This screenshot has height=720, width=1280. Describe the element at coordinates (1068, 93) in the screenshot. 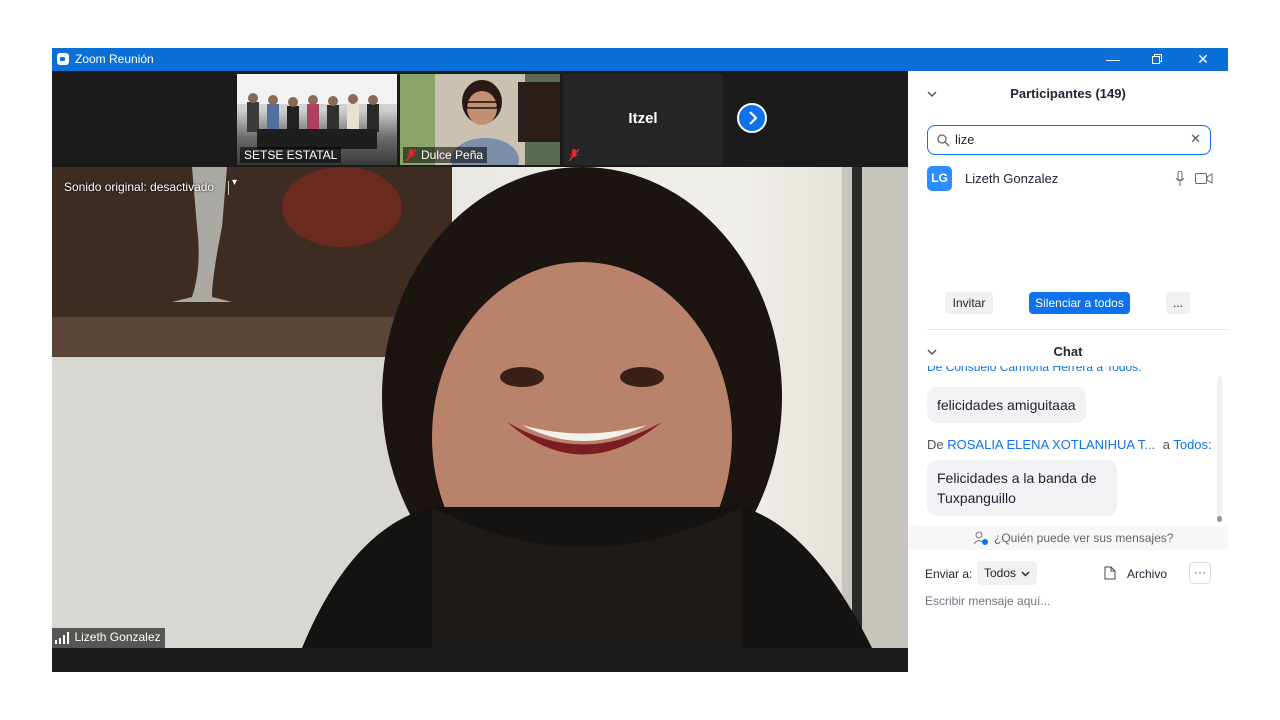

I see `participants-header: Participantes (149)` at that location.